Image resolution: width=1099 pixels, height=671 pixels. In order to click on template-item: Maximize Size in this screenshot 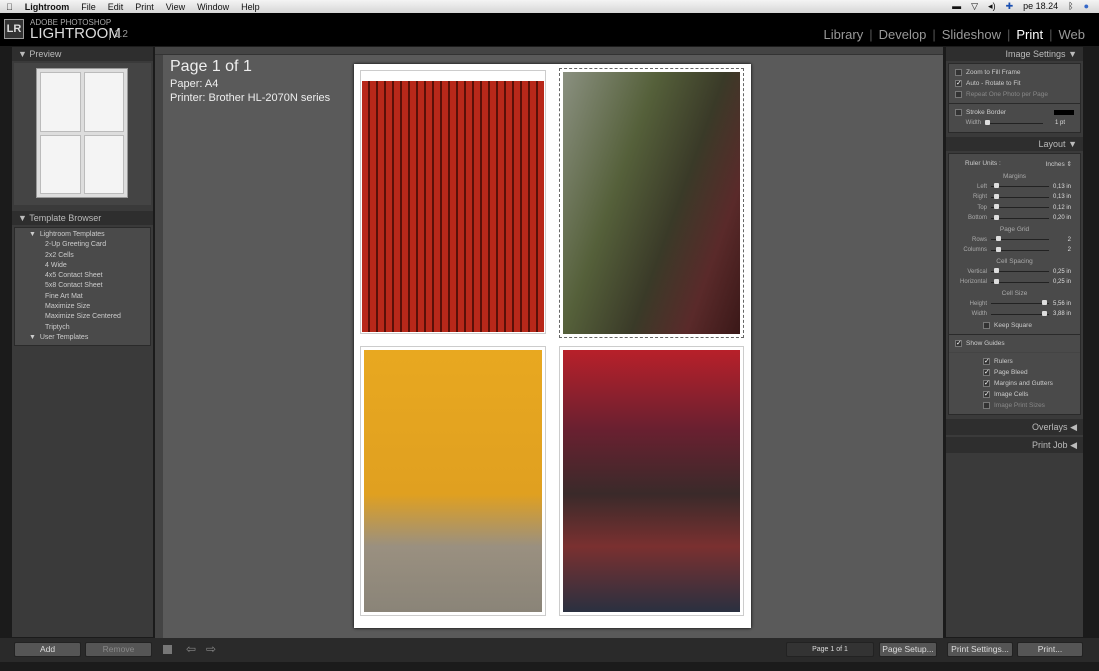, I will do `click(82, 307)`.